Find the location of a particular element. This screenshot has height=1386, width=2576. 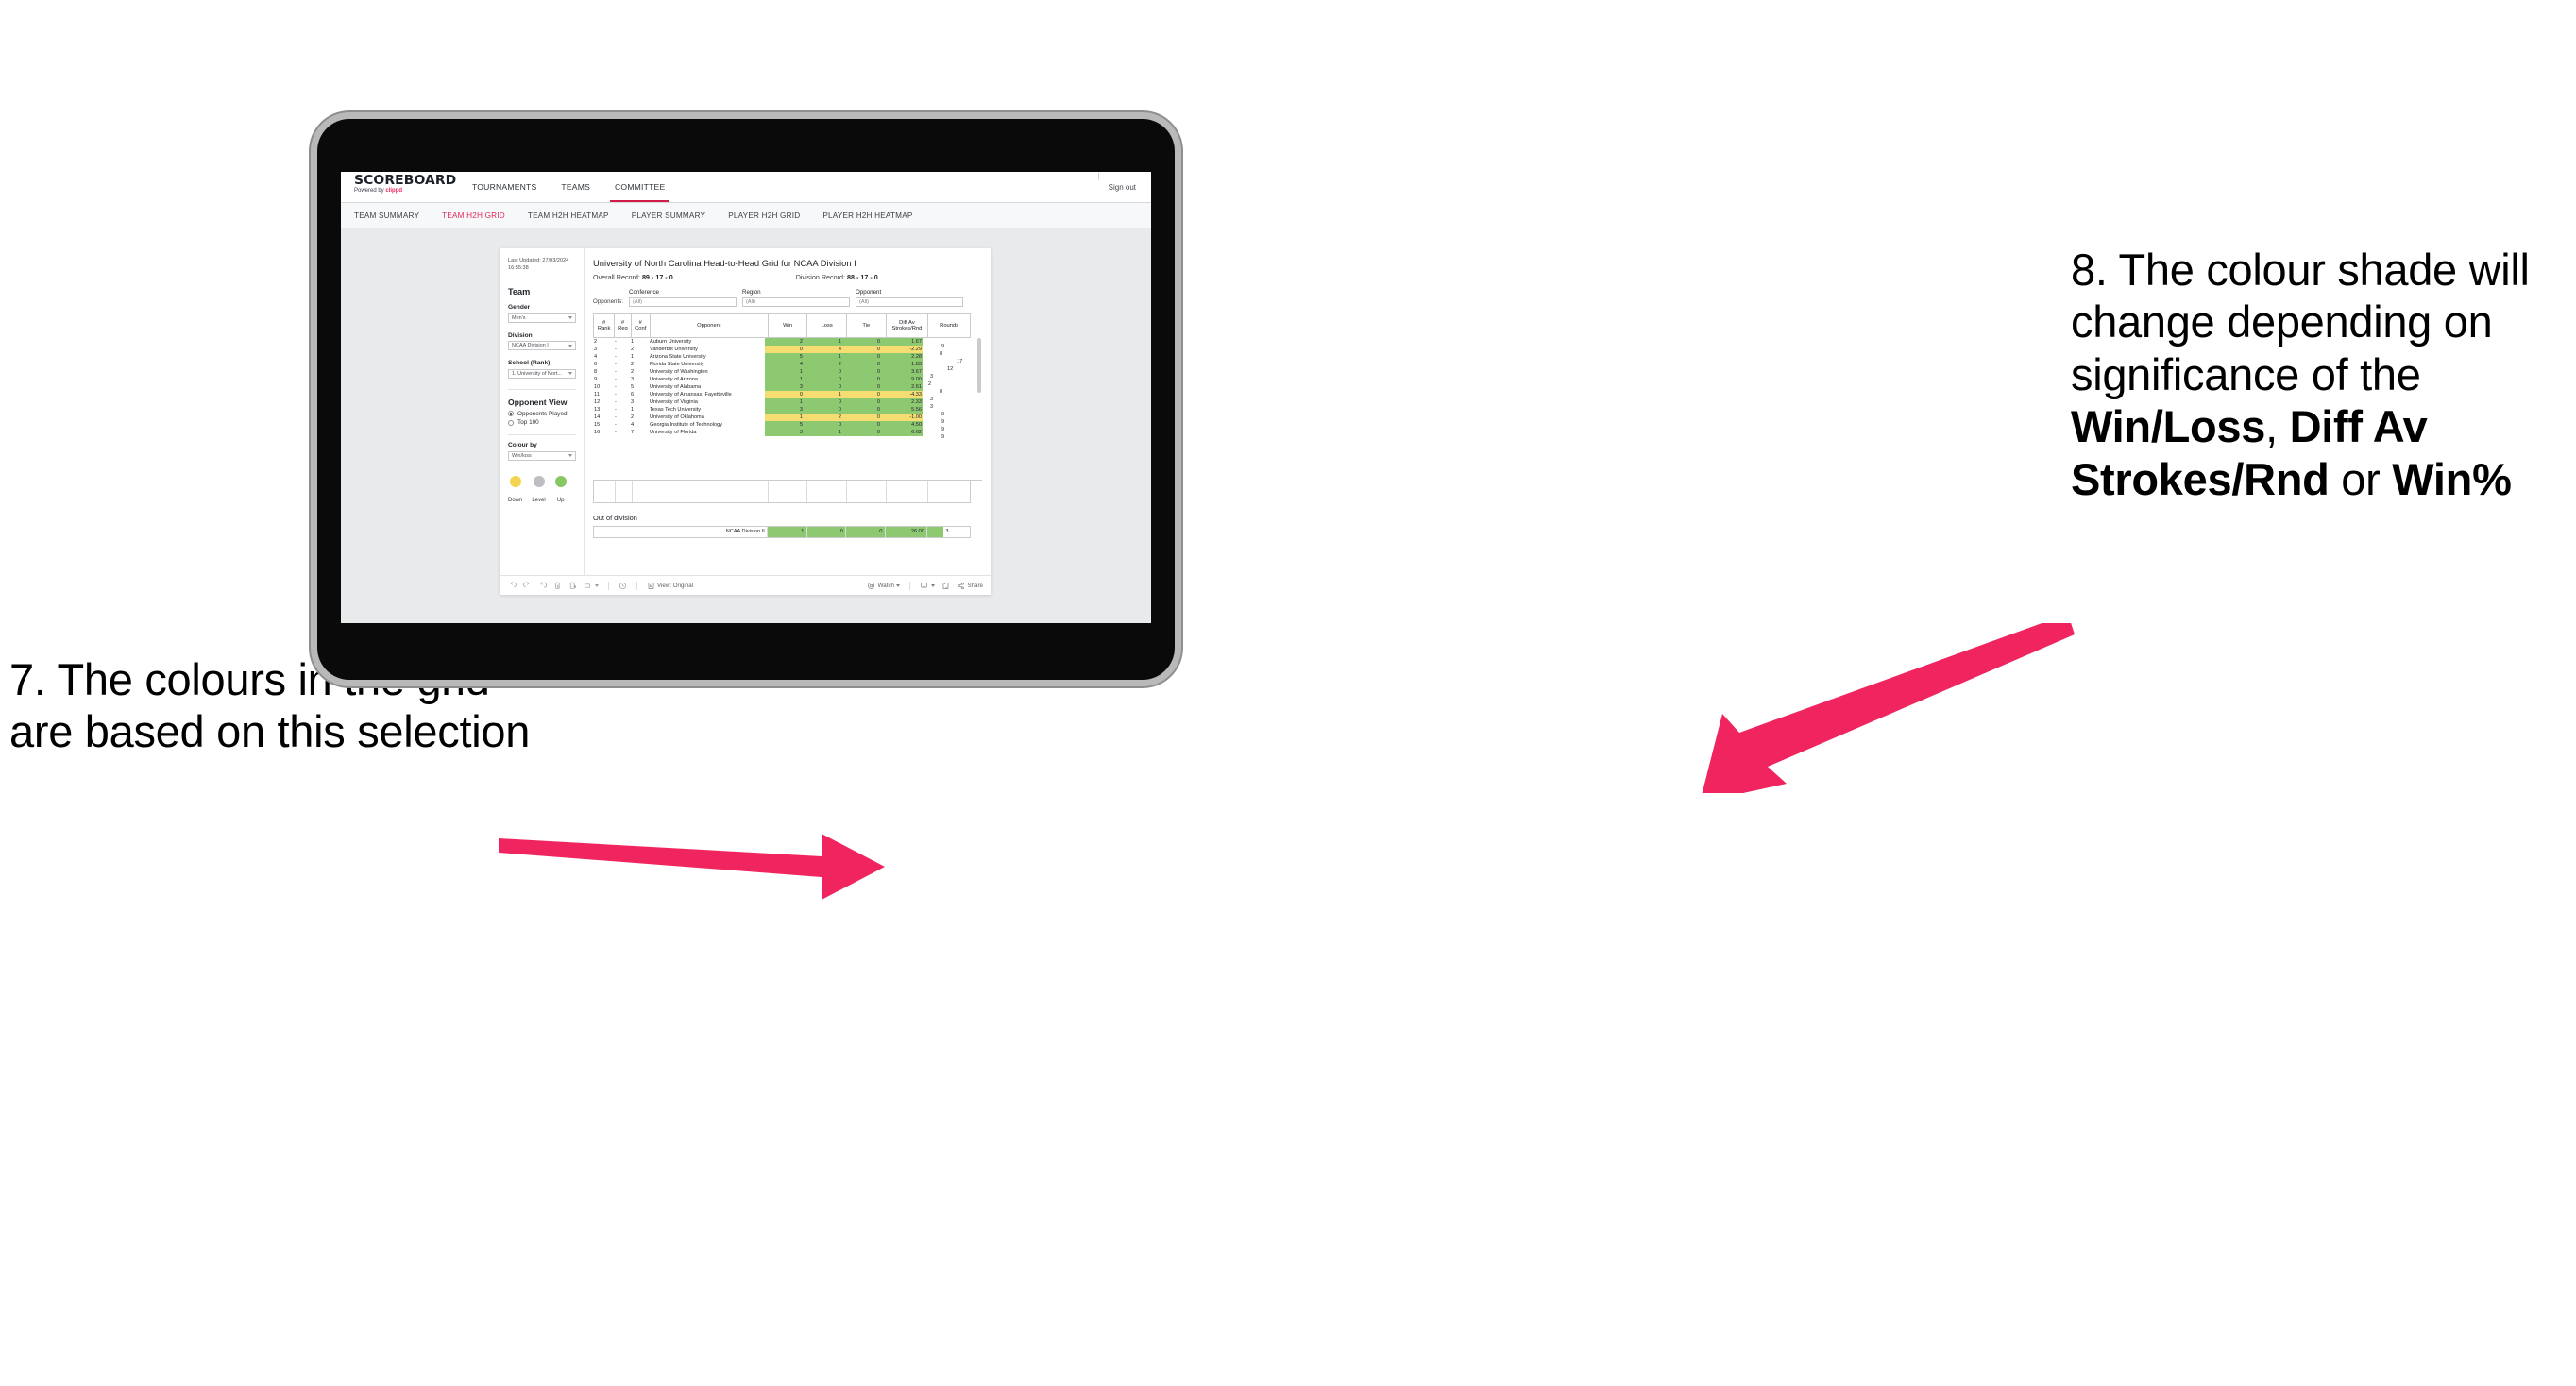

out-of-division-caption: Out of division is located at coordinates (615, 518).